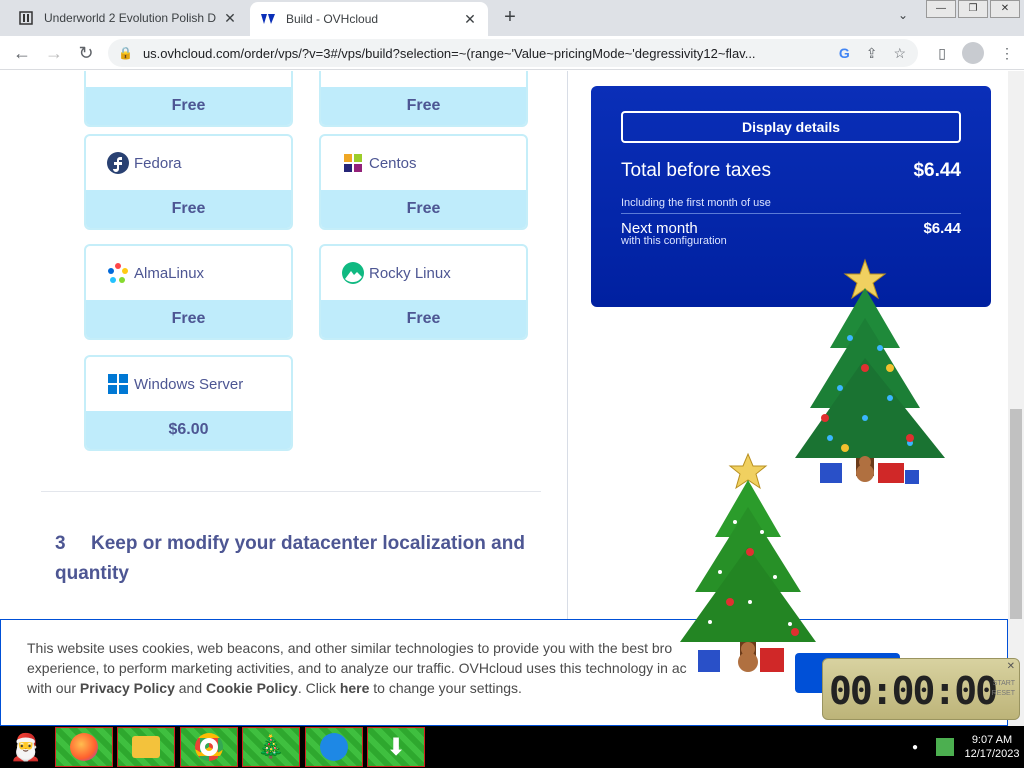 The width and height of the screenshot is (1024, 768). I want to click on google-icon: G, so click(844, 53).